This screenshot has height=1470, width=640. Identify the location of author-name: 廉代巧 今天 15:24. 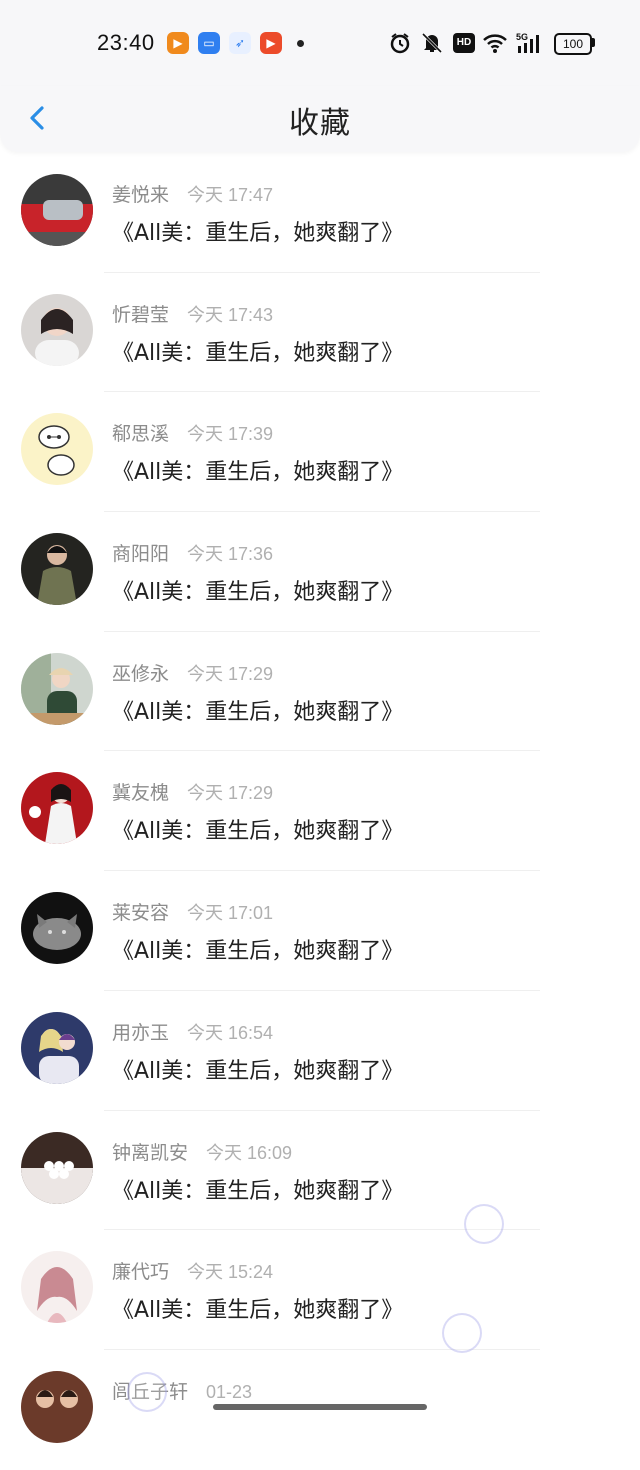
(193, 1272).